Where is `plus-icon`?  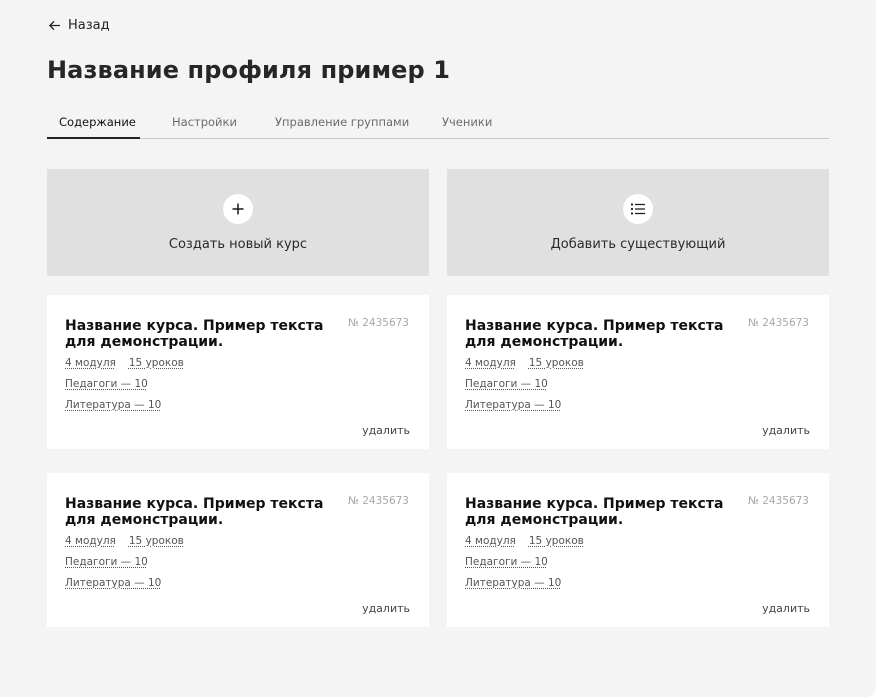 plus-icon is located at coordinates (238, 209).